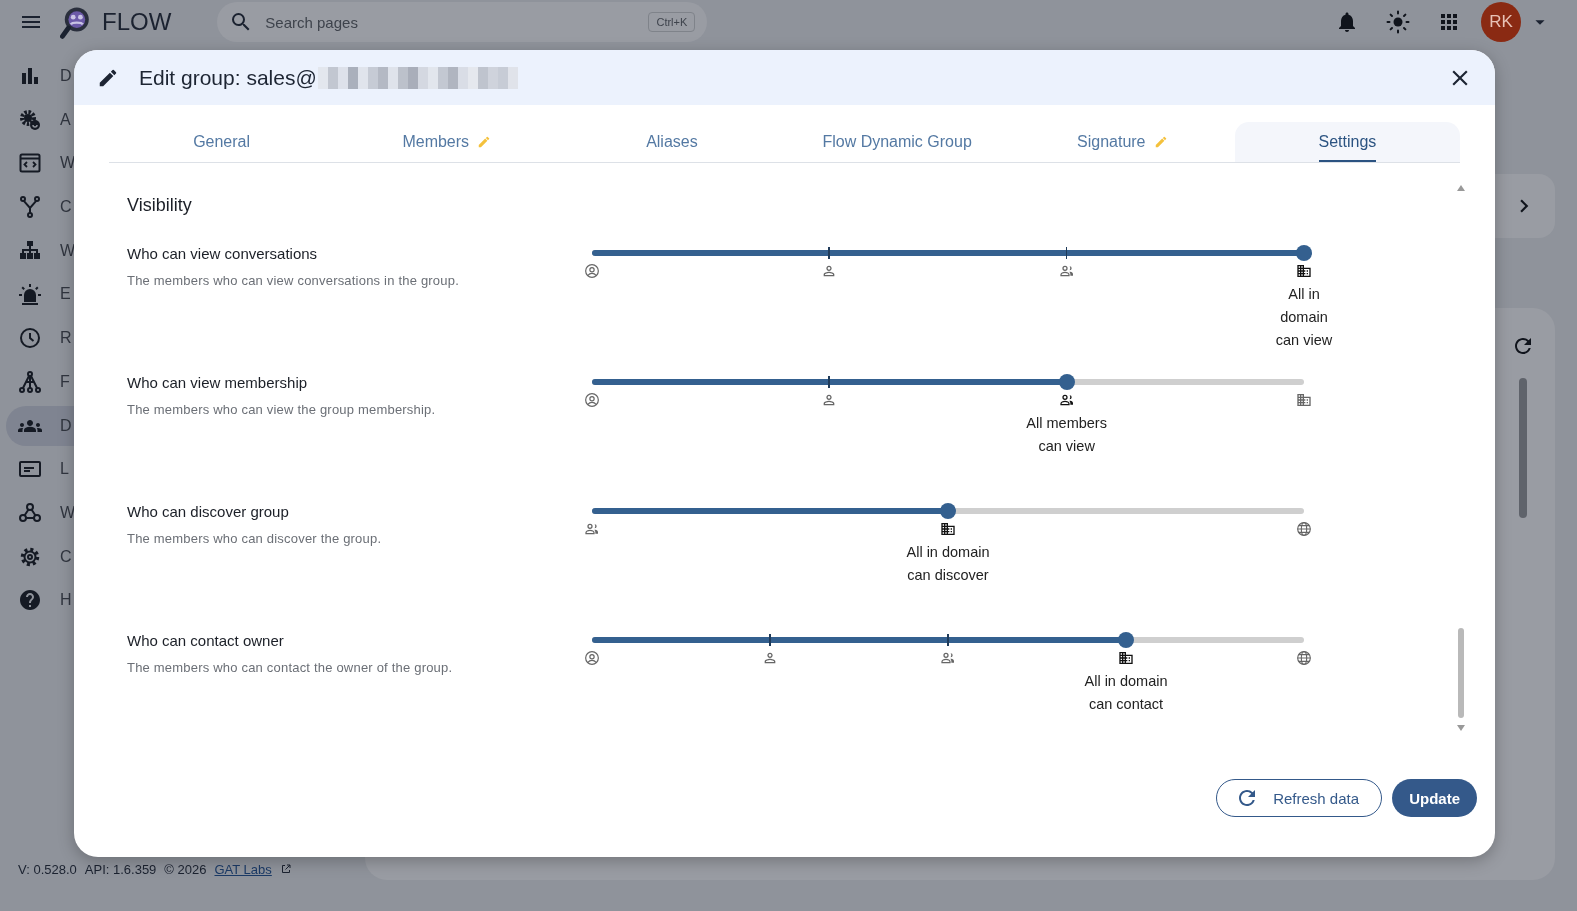  Describe the element at coordinates (285, 869) in the screenshot. I see `external-link-icon` at that location.